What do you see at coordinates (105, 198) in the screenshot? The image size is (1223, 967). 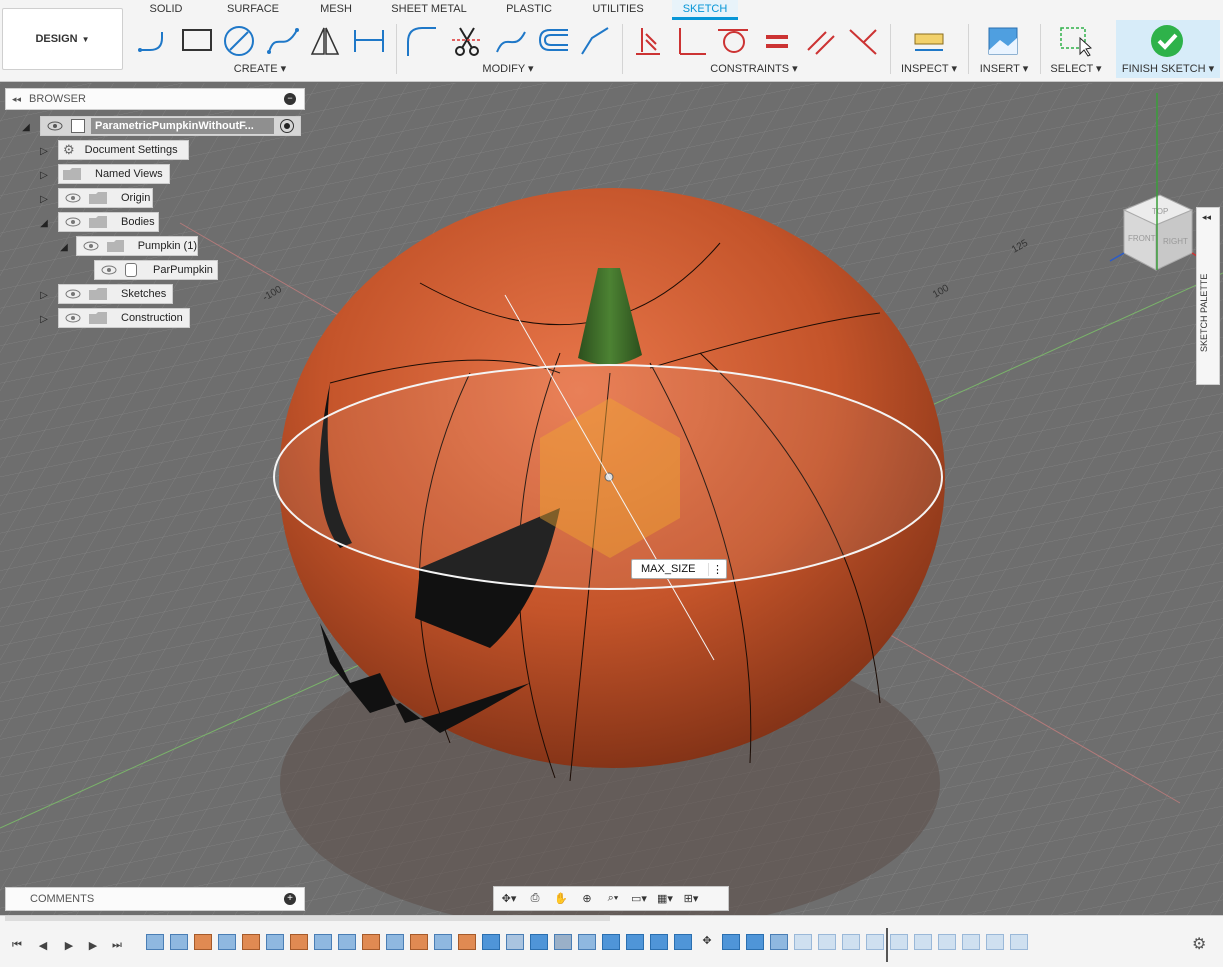 I see `browser-item-origin: Origin` at bounding box center [105, 198].